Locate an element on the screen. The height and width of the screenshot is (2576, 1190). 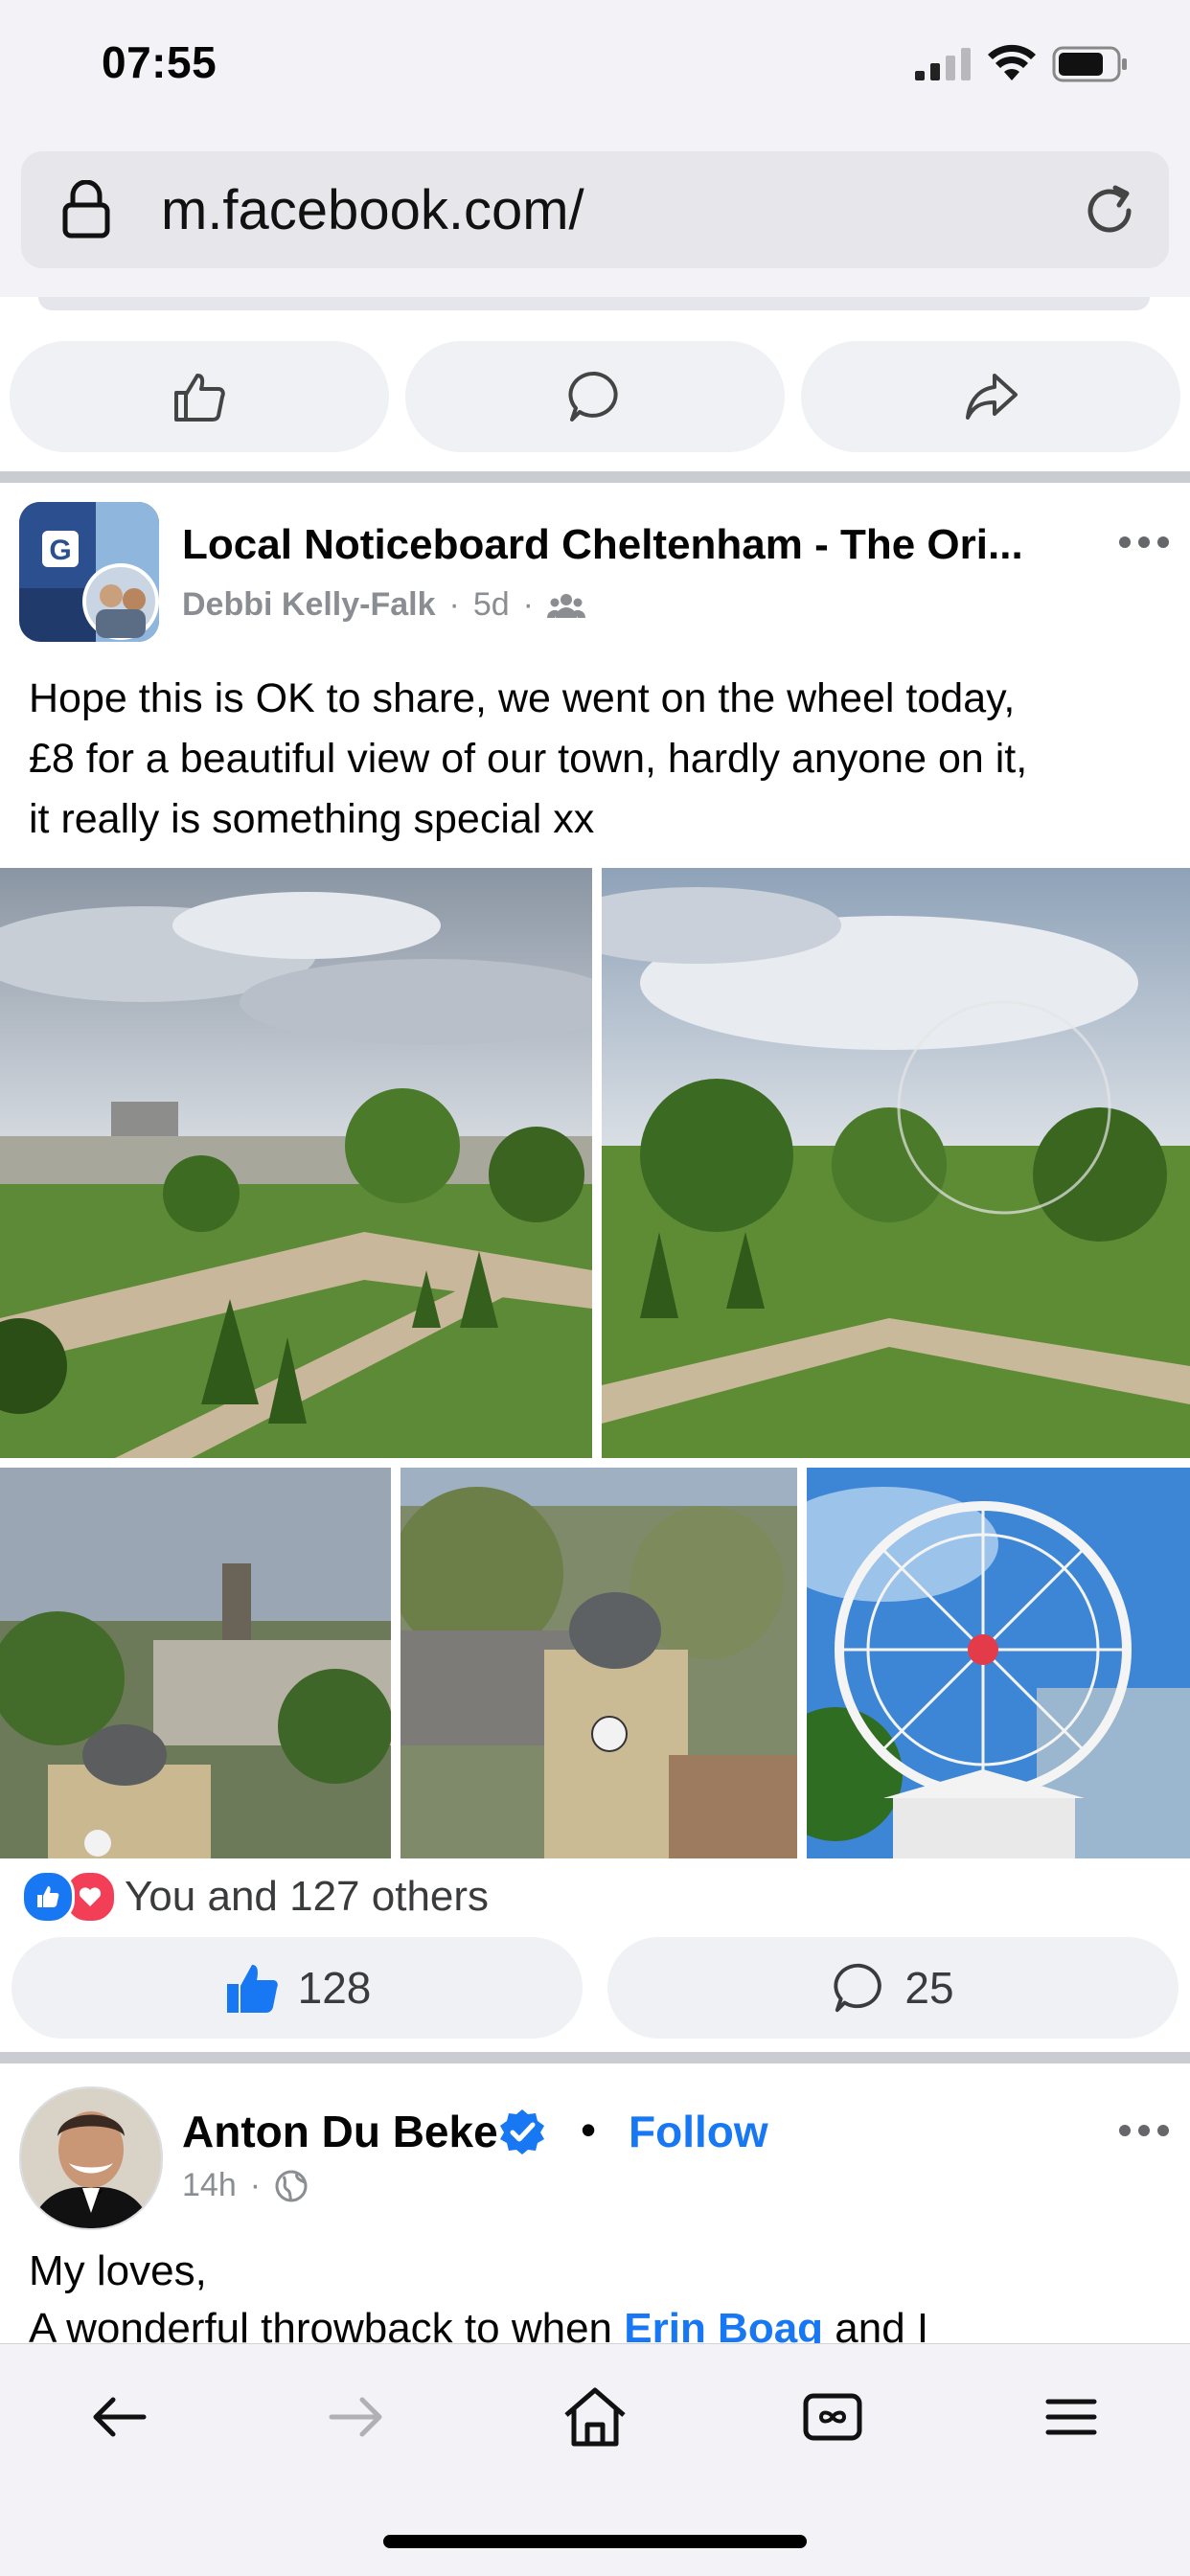
profile-name: Anton Du Beke is located at coordinates (340, 2131).